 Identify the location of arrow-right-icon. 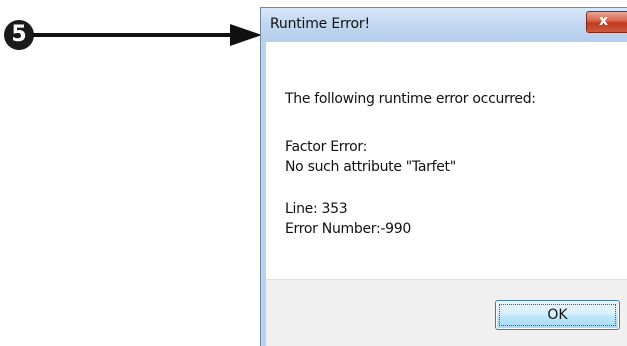
(147, 35).